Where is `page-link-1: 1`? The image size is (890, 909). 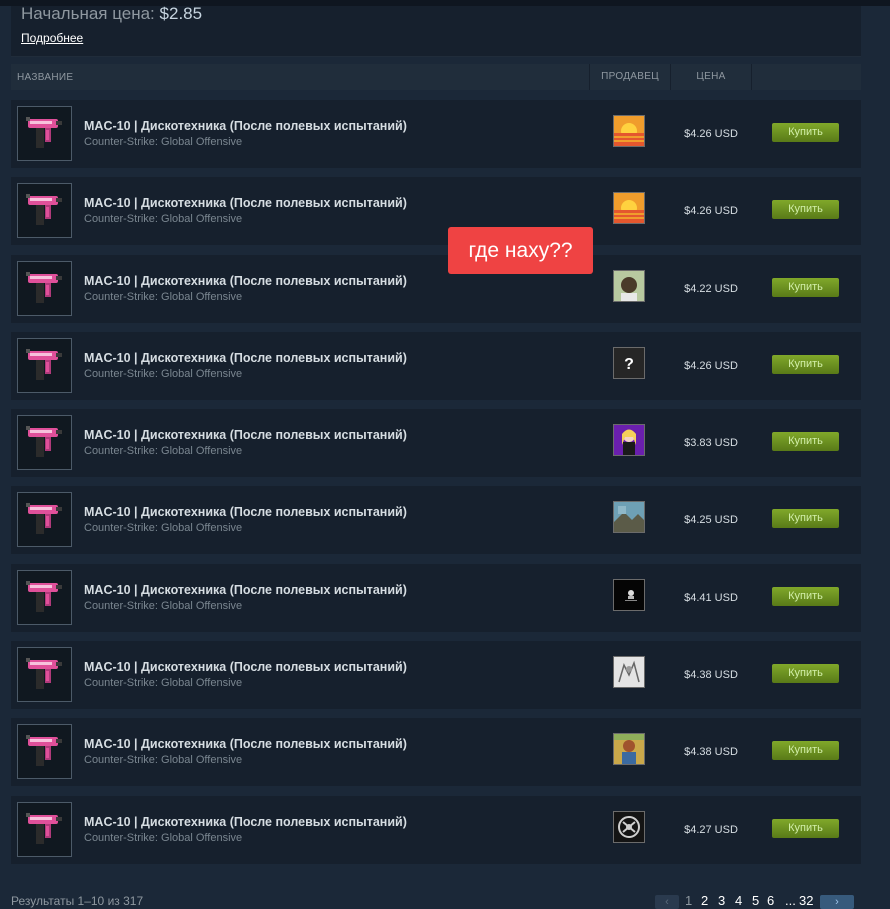
page-link-1: 1 is located at coordinates (688, 900).